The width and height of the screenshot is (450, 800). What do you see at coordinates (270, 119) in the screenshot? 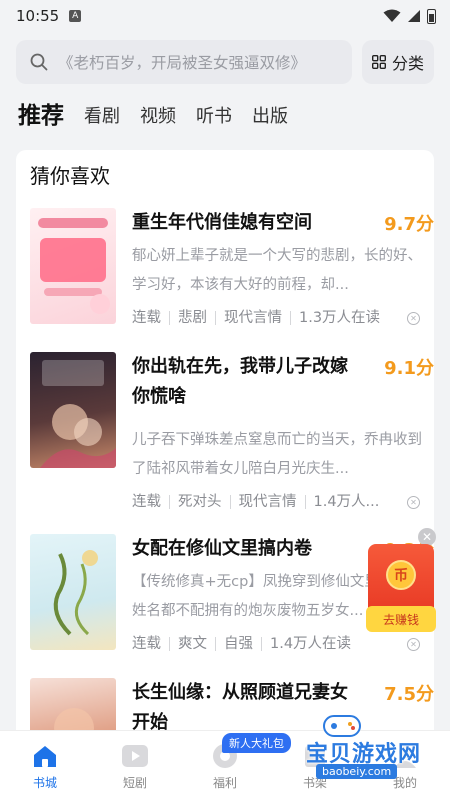
I see `tab-publish: 出版` at bounding box center [270, 119].